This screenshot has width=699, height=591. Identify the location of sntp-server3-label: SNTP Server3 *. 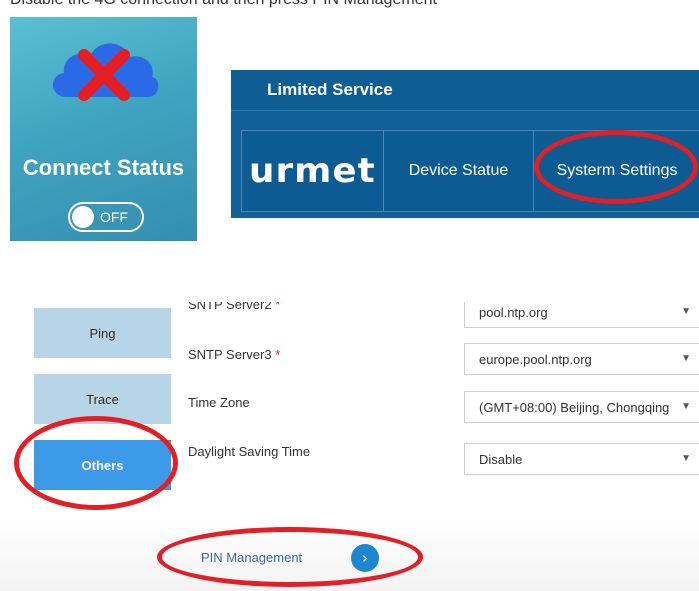
(234, 354).